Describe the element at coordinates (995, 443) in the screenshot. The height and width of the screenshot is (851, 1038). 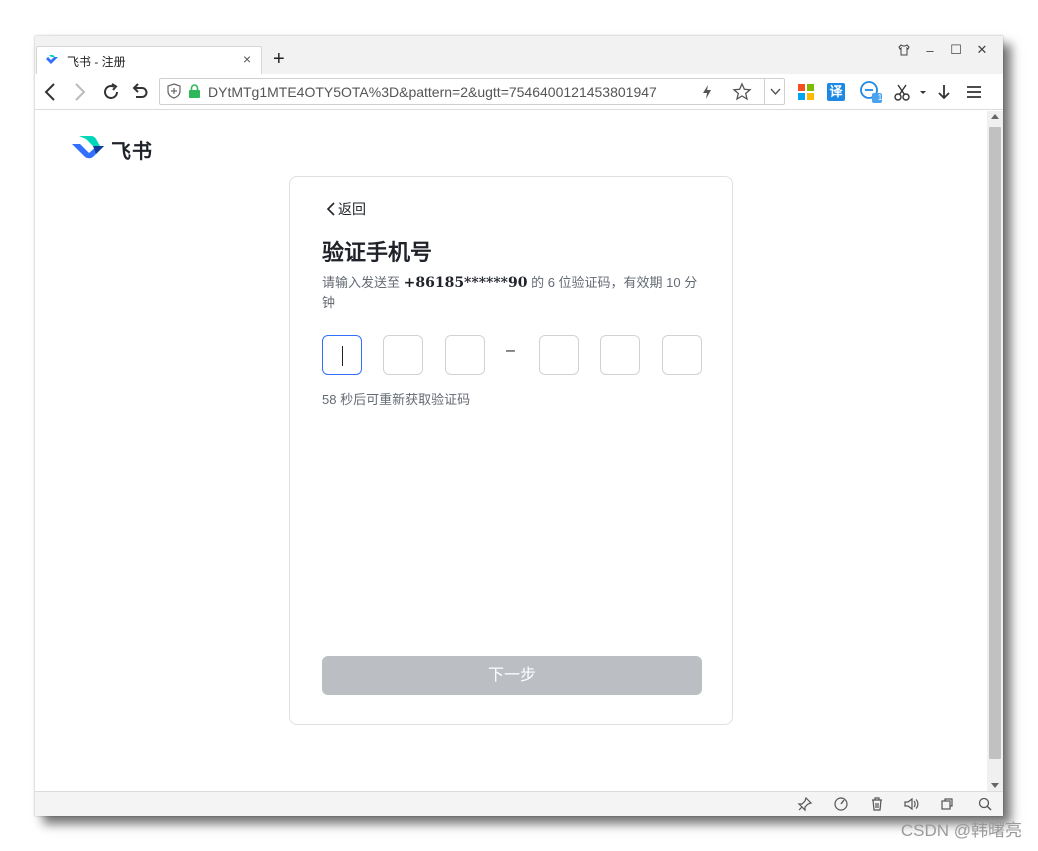
I see `scrollbar-thumb` at that location.